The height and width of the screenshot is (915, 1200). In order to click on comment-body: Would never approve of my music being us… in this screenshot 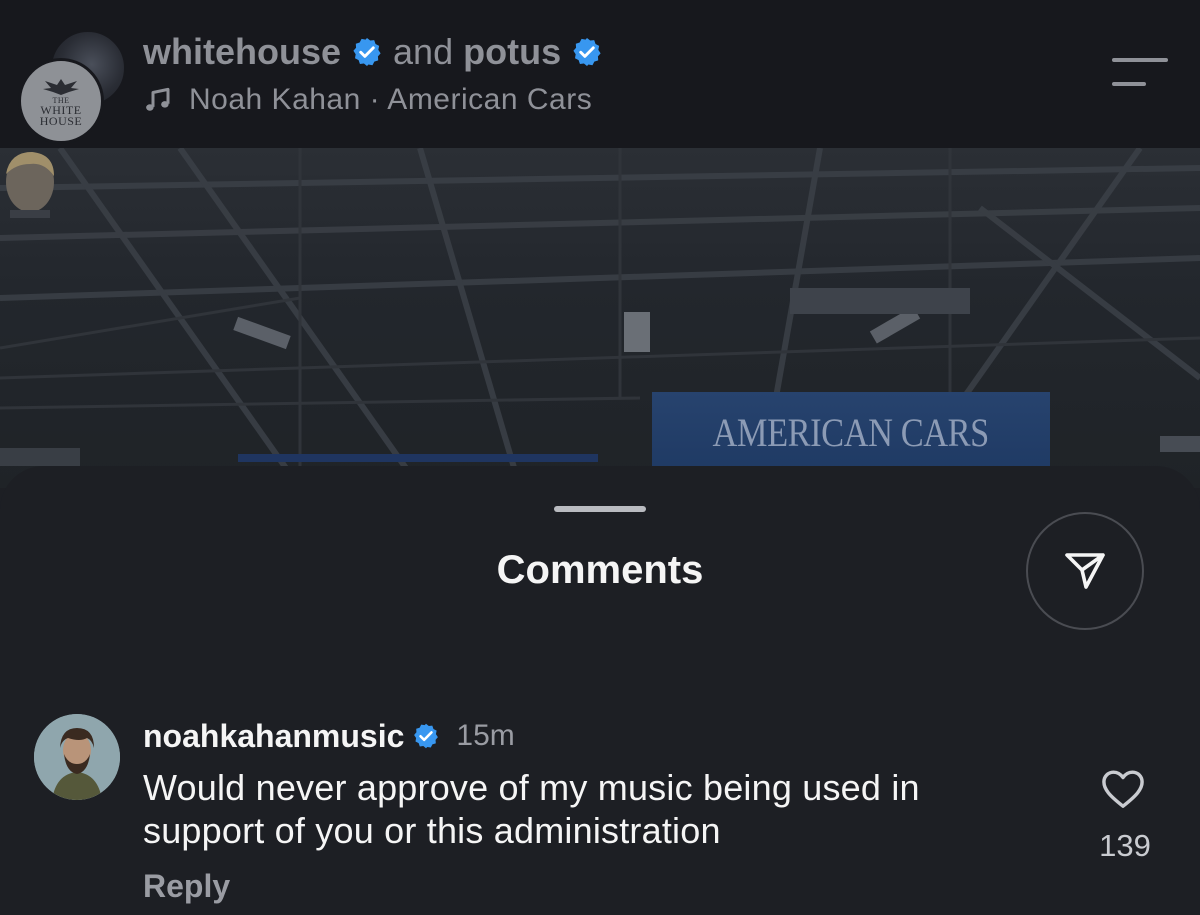, I will do `click(531, 809)`.